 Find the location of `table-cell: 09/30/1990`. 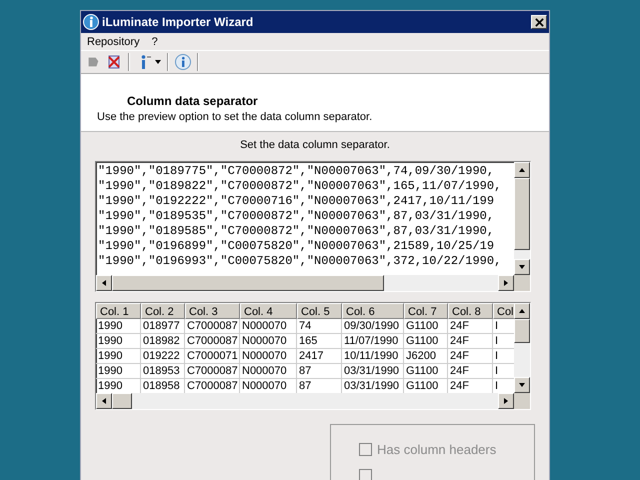

table-cell: 09/30/1990 is located at coordinates (373, 326).